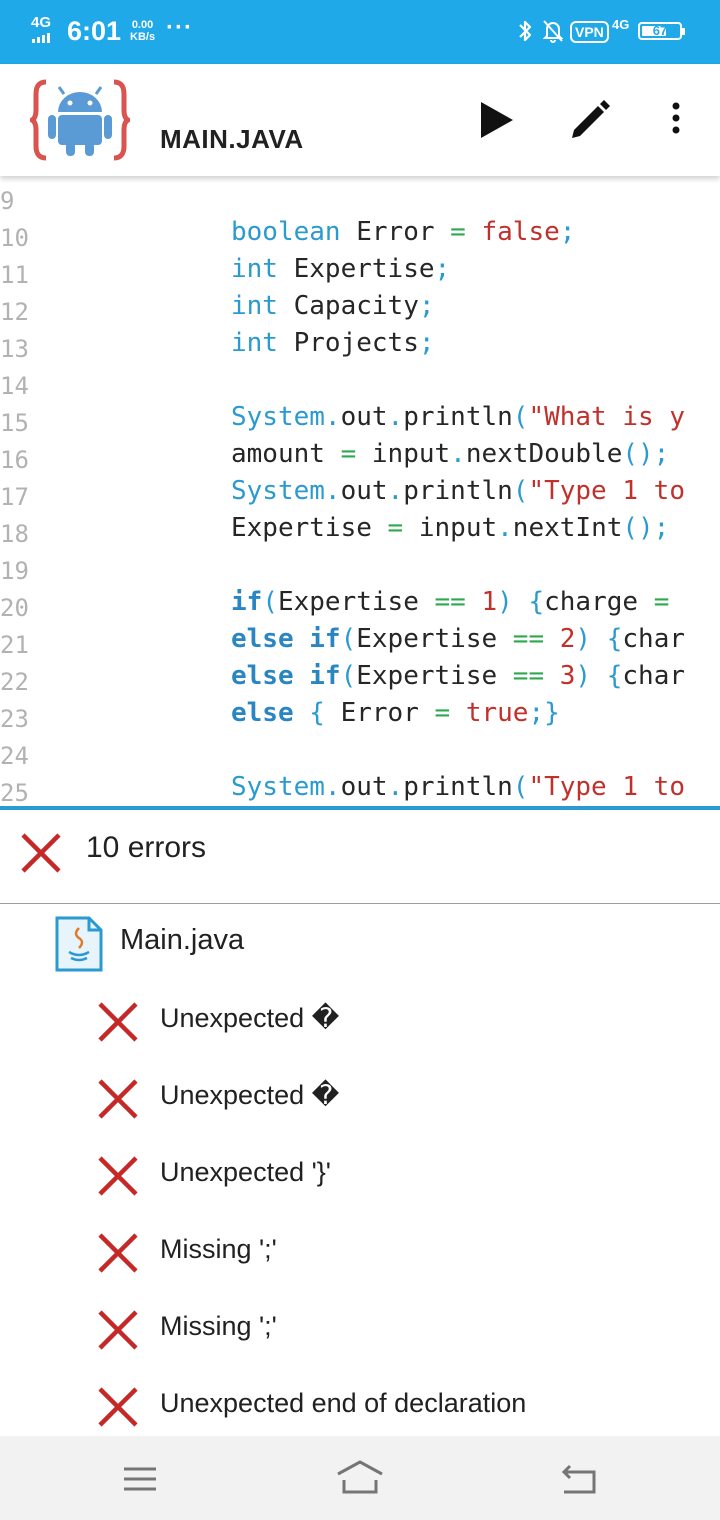 The image size is (720, 1520). Describe the element at coordinates (14, 534) in the screenshot. I see `code-line: 18` at that location.